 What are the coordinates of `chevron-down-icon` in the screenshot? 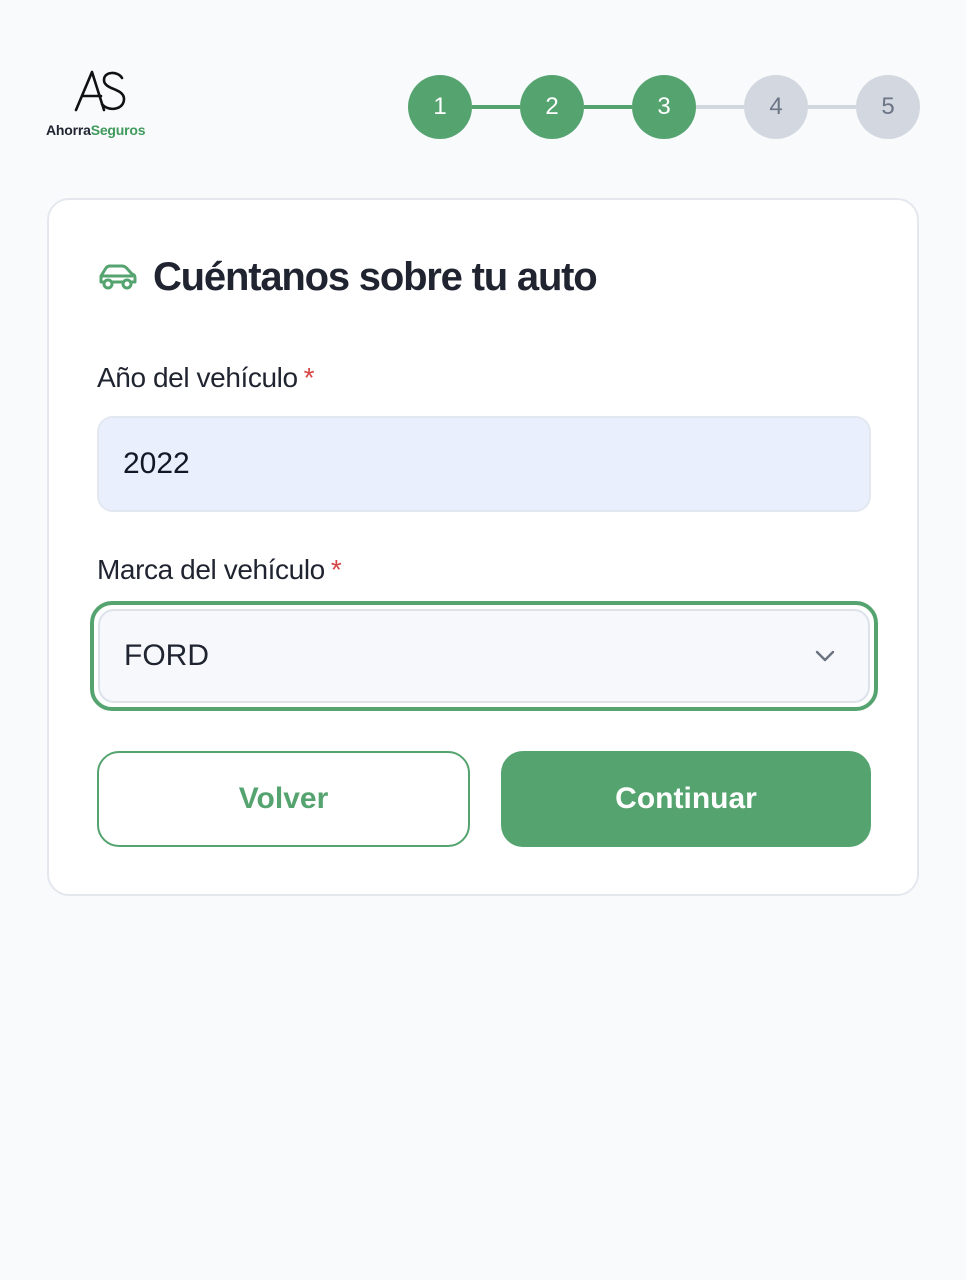 It's located at (825, 656).